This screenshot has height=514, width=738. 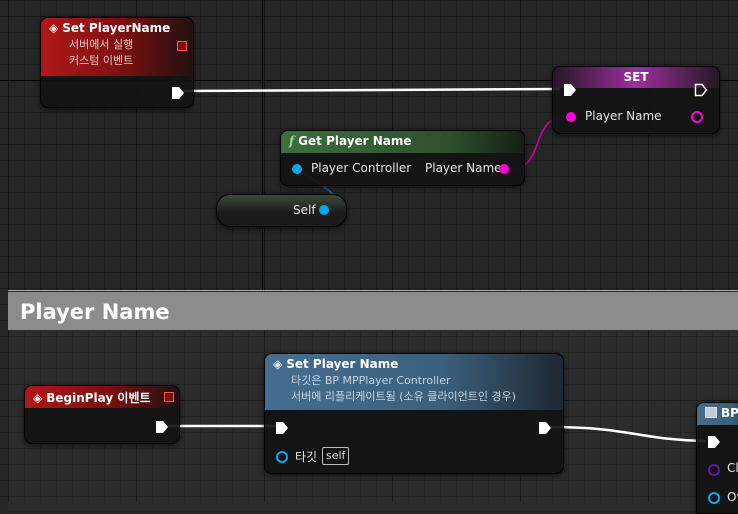 I want to click on beginplay-event-title: BeginPlay 이벤트, so click(x=98, y=398).